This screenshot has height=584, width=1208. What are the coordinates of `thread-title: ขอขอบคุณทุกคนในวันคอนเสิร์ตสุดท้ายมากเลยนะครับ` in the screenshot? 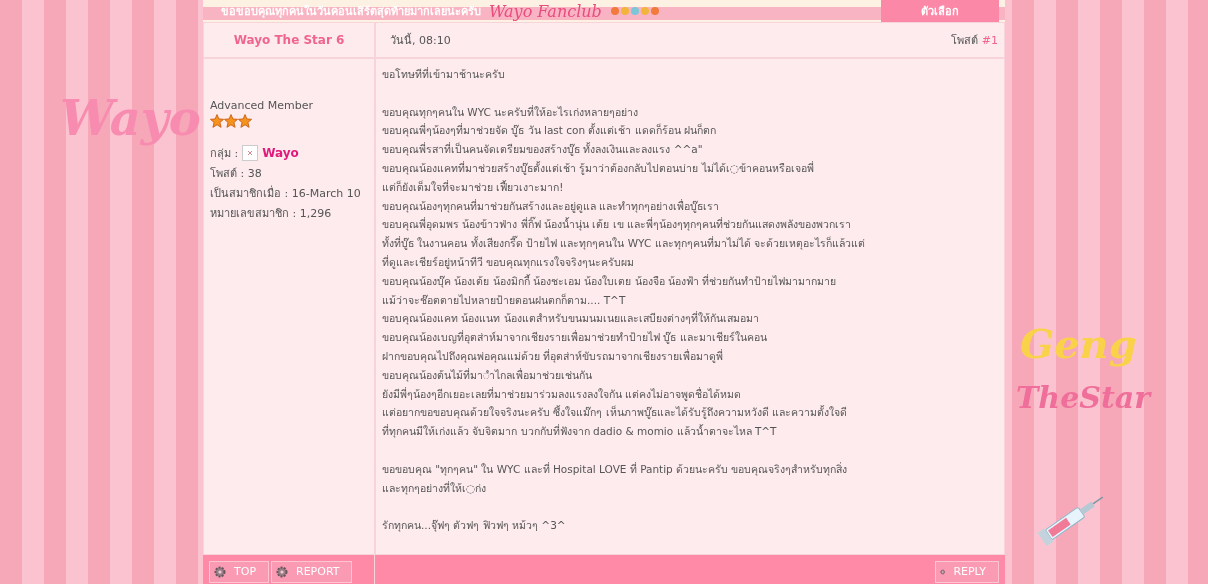 It's located at (351, 11).